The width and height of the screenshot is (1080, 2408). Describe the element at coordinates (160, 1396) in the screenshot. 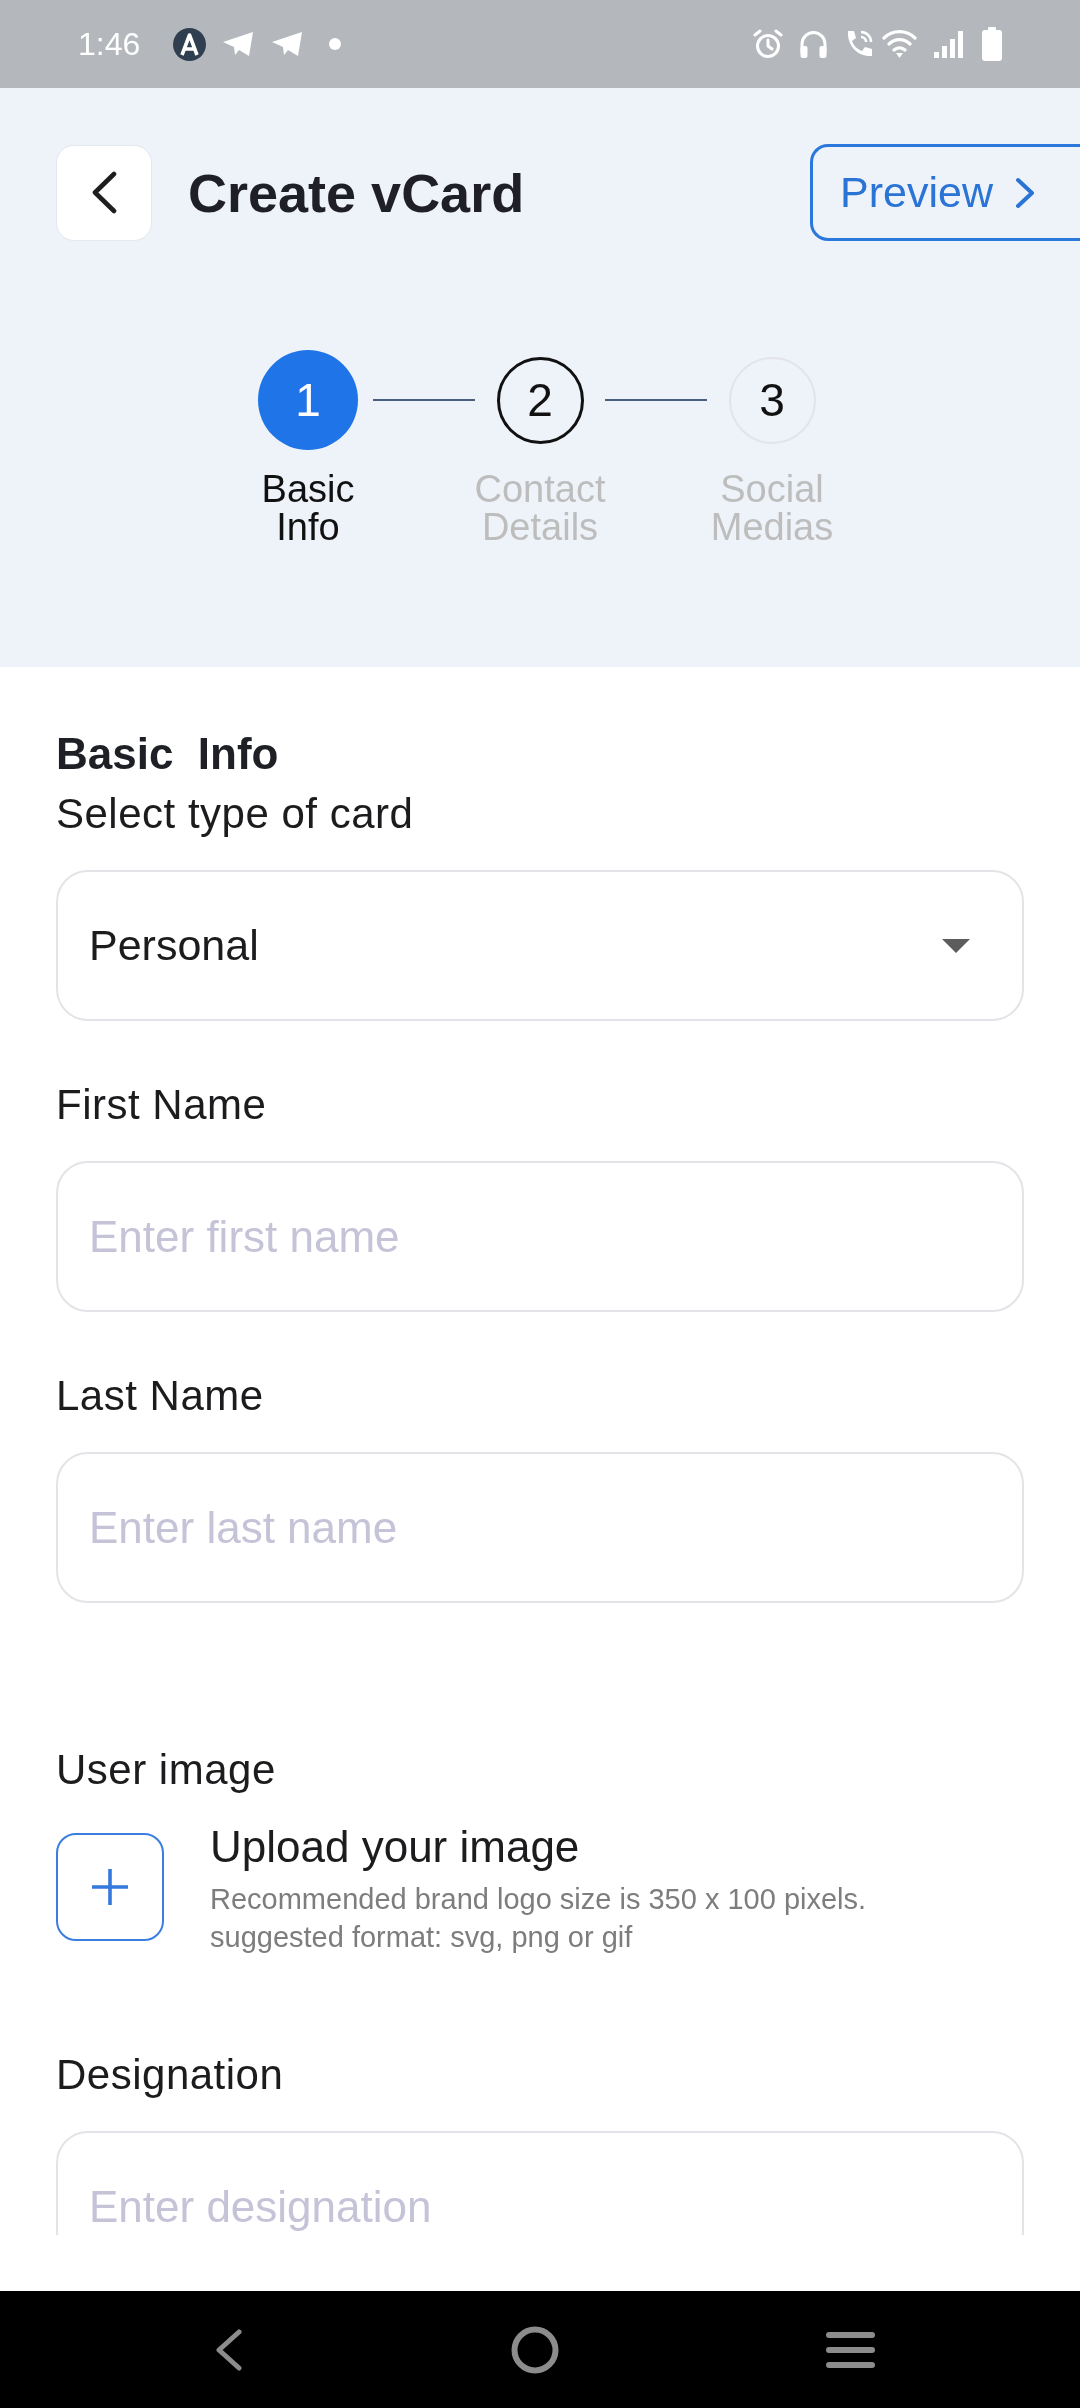

I see `field-label: Last Name` at that location.